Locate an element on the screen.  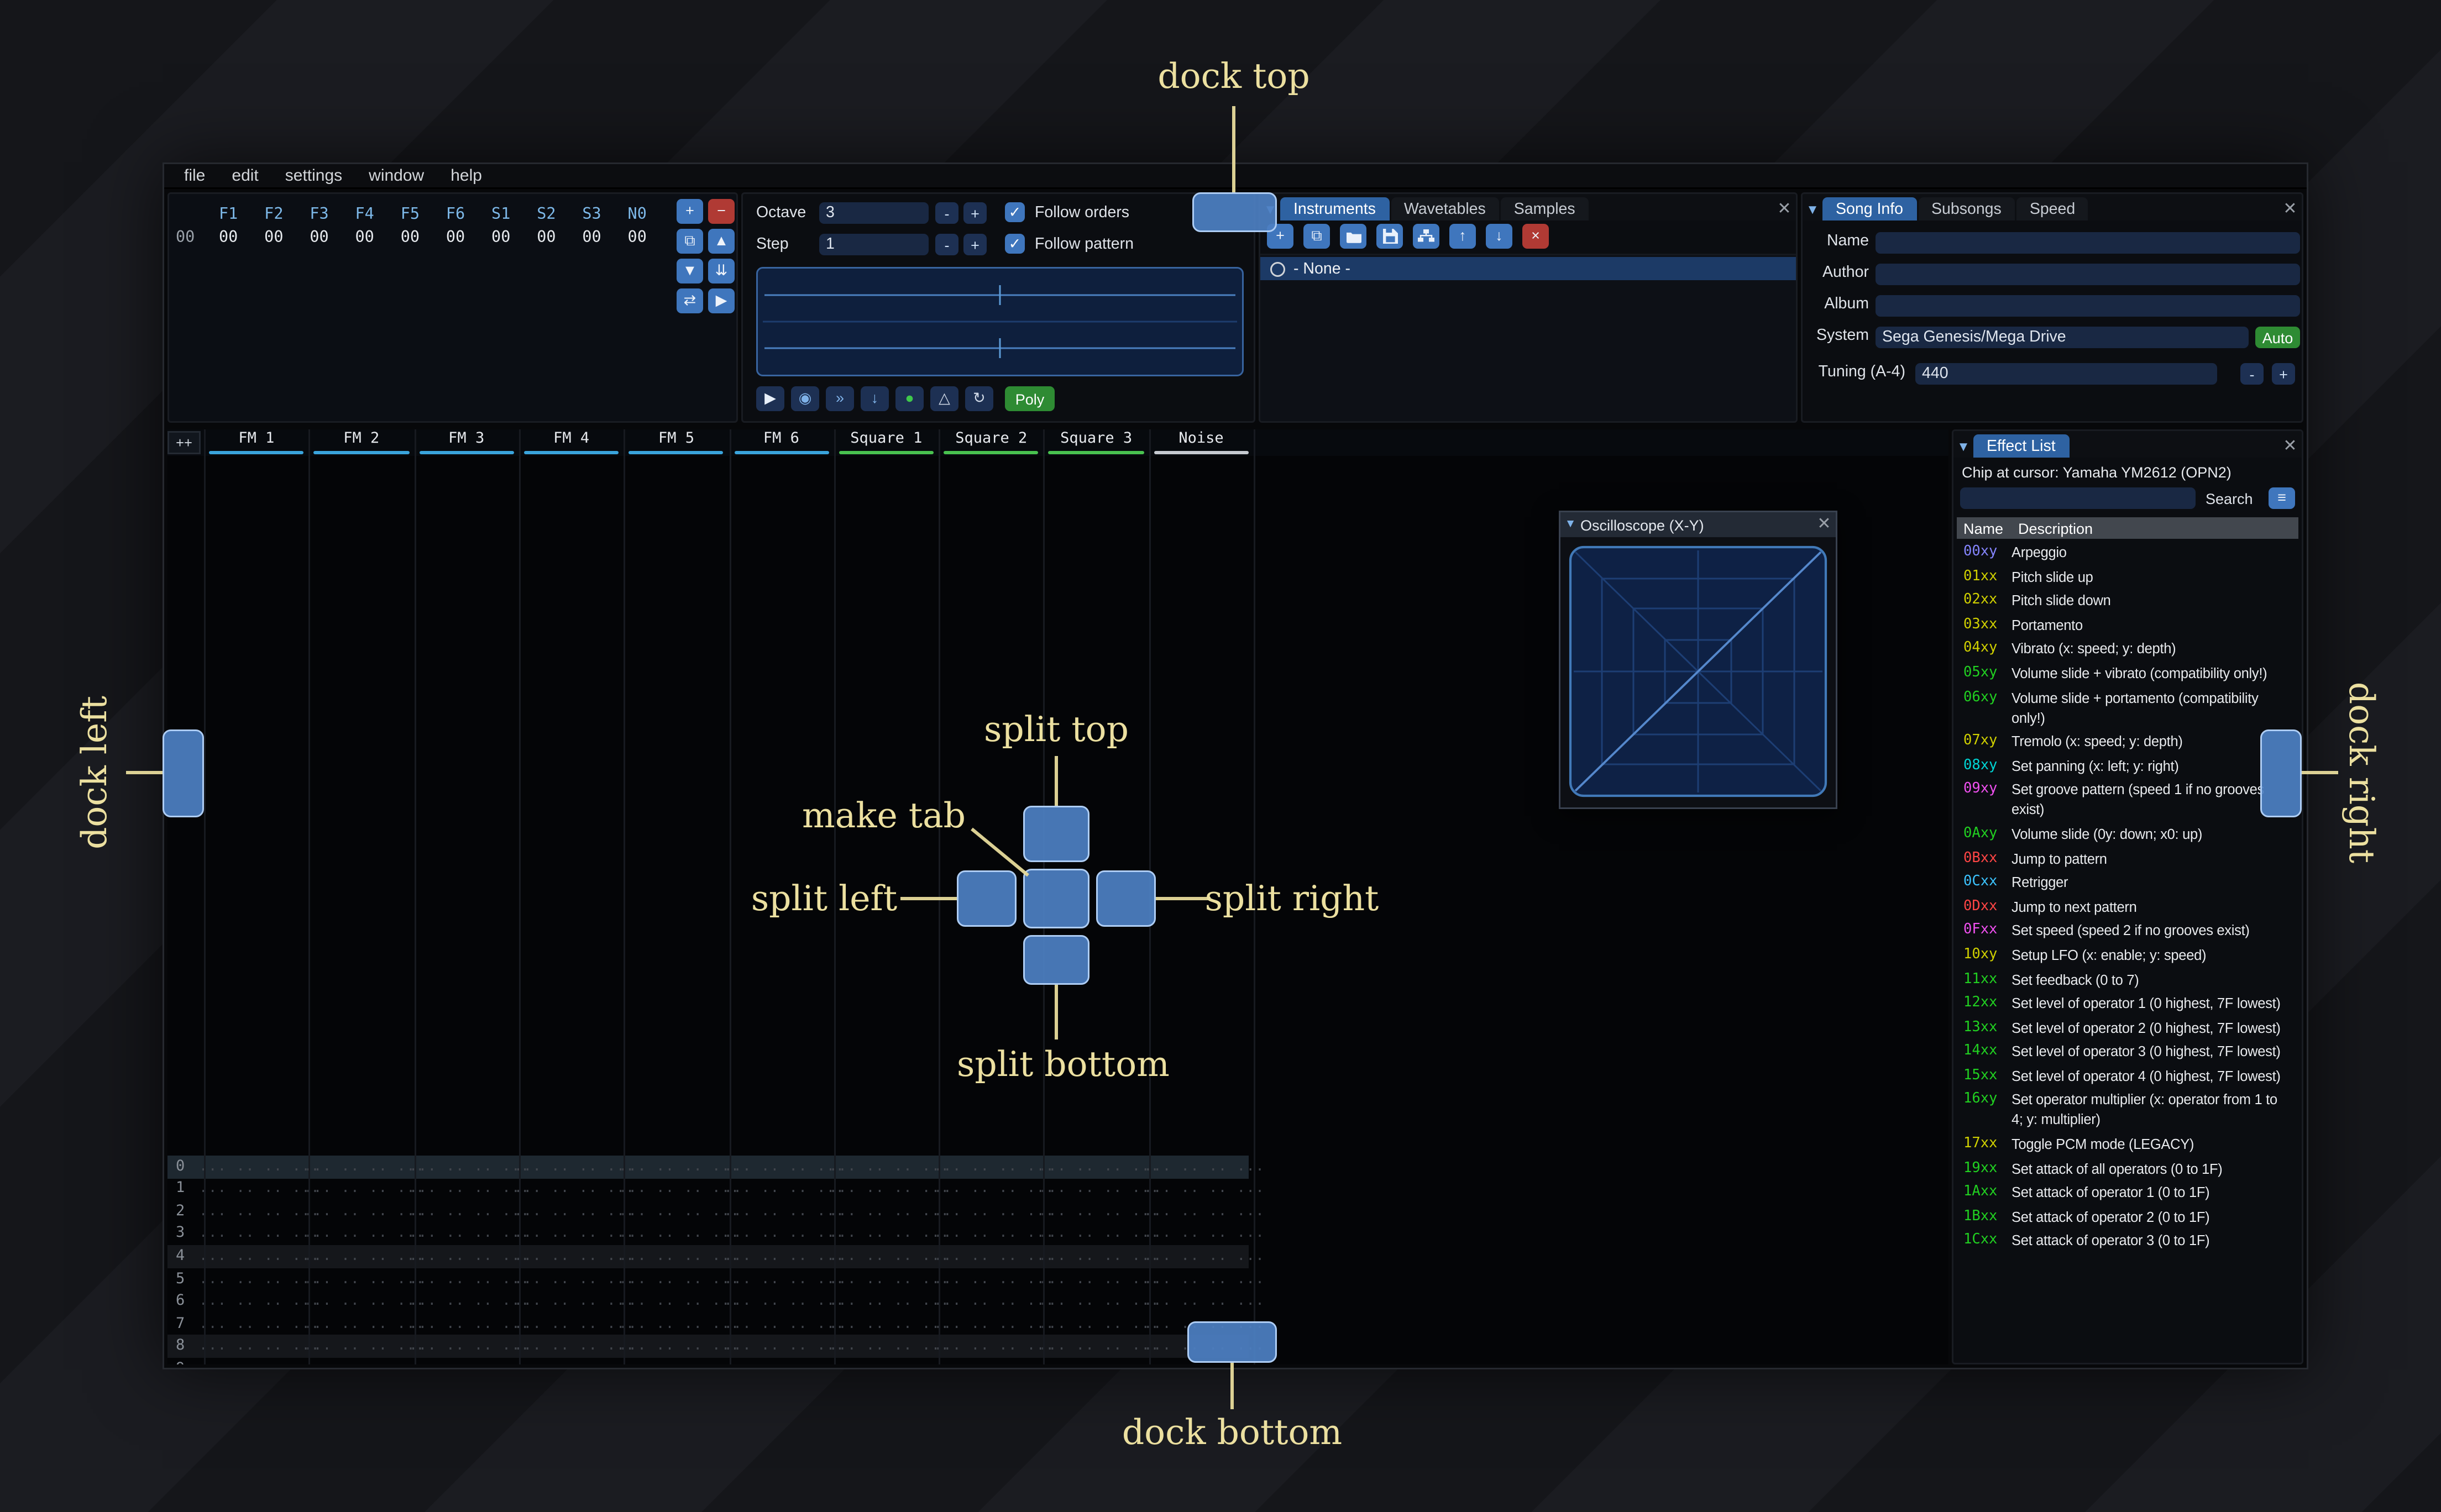
follow-pattern-checkbox: ✓ is located at coordinates (1015, 244).